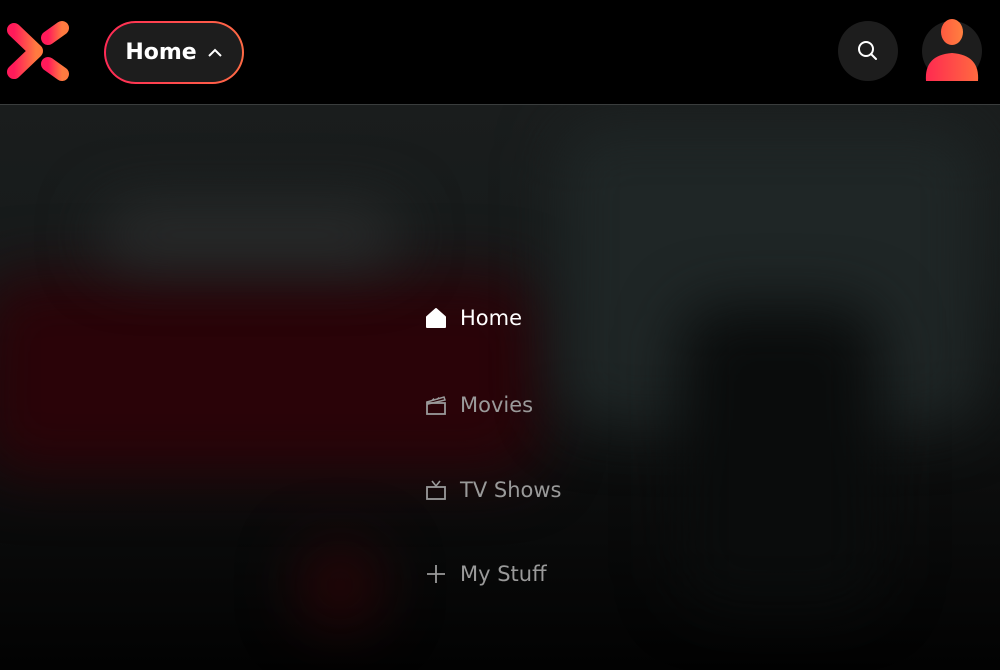  I want to click on menu-item-label: Home, so click(491, 318).